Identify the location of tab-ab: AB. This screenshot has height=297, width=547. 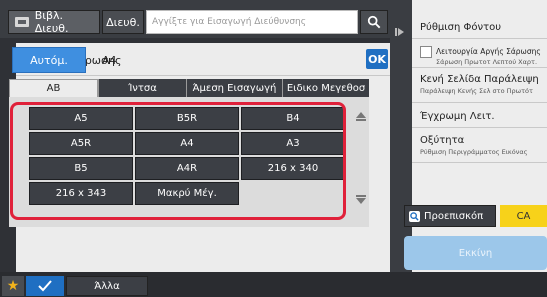
(53, 88).